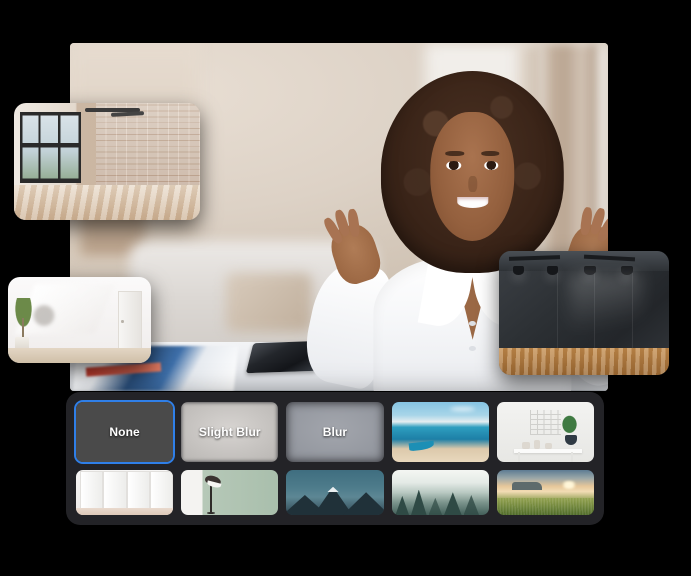 This screenshot has height=576, width=691. I want to click on eyebrow-left, so click(455, 153).